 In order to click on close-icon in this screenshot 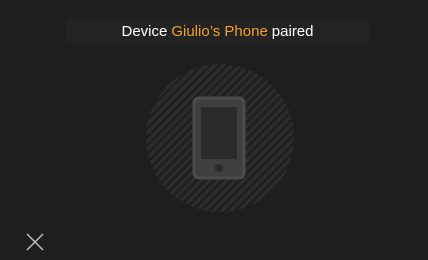, I will do `click(35, 242)`.